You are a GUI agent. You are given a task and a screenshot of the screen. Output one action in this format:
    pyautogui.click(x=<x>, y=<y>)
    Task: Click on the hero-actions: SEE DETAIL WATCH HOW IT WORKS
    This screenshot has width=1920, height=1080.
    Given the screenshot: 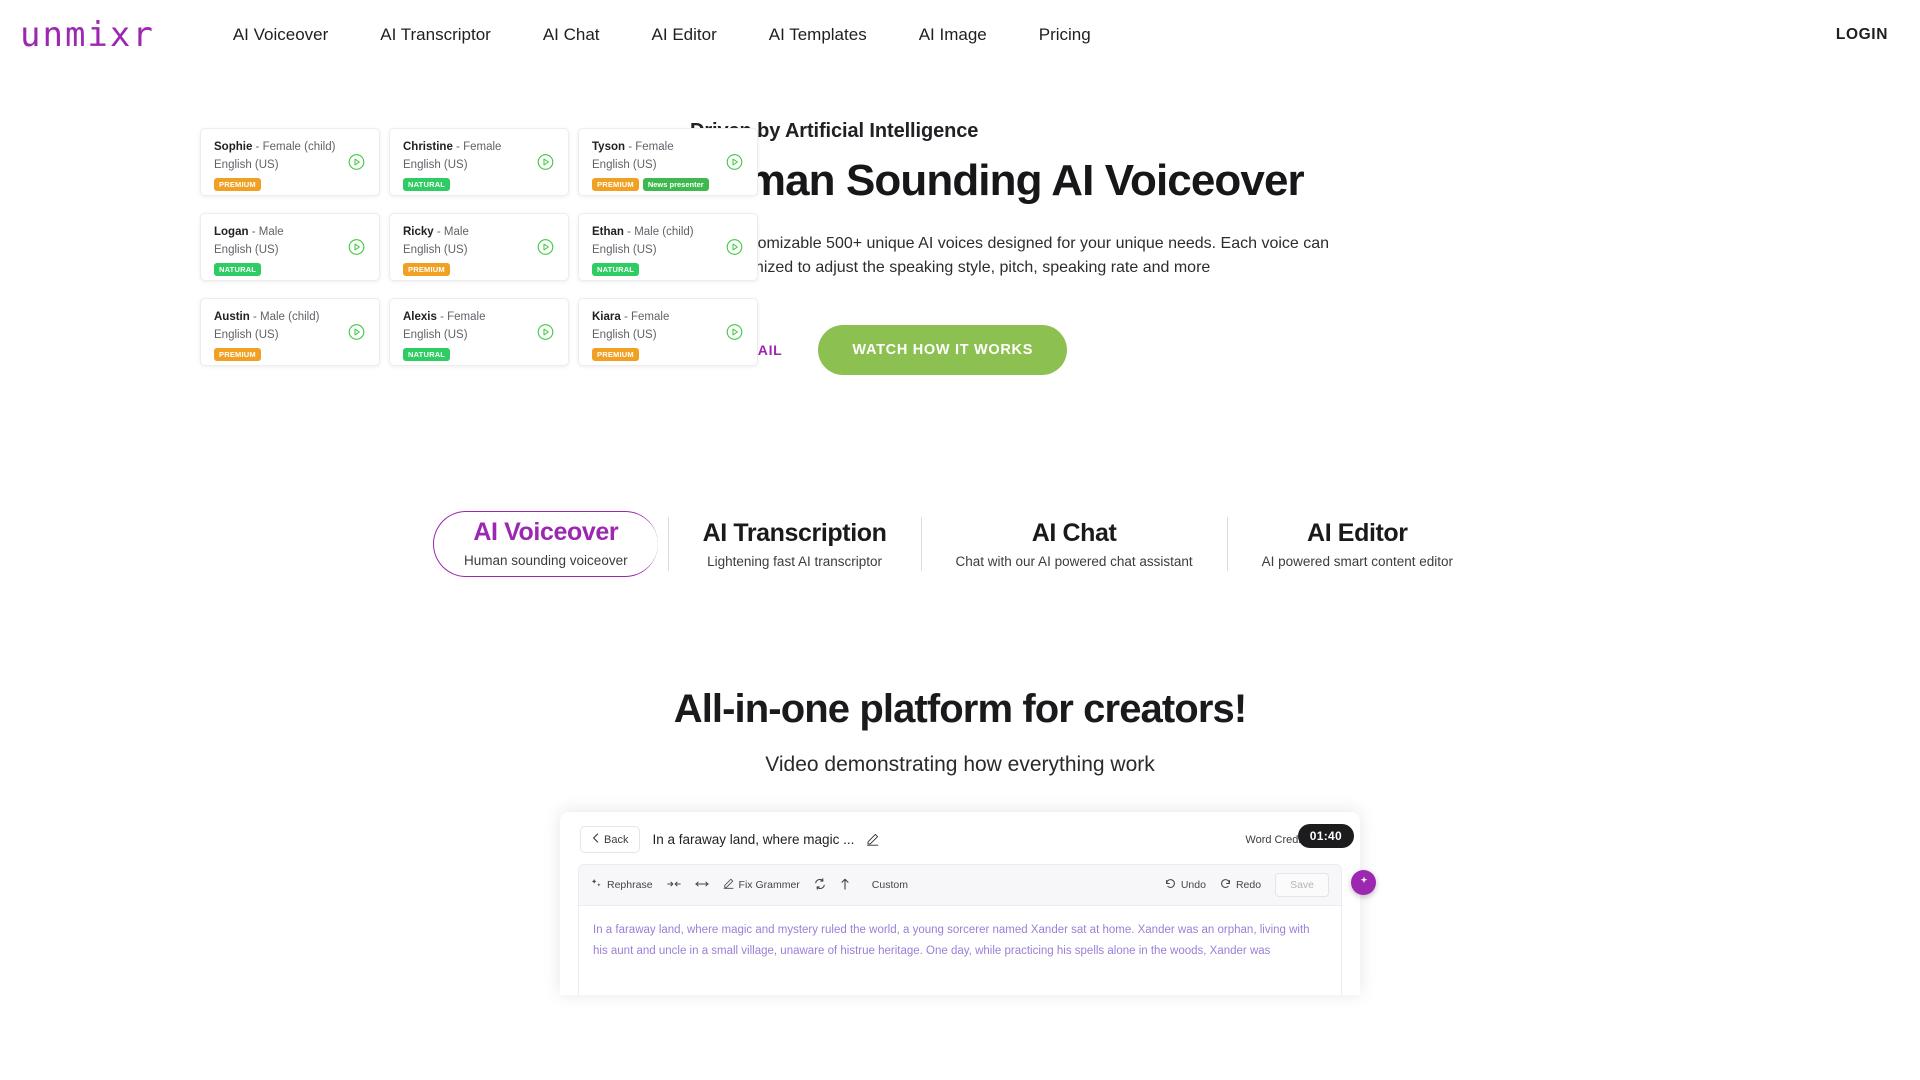 What is the action you would take?
    pyautogui.click(x=1015, y=350)
    